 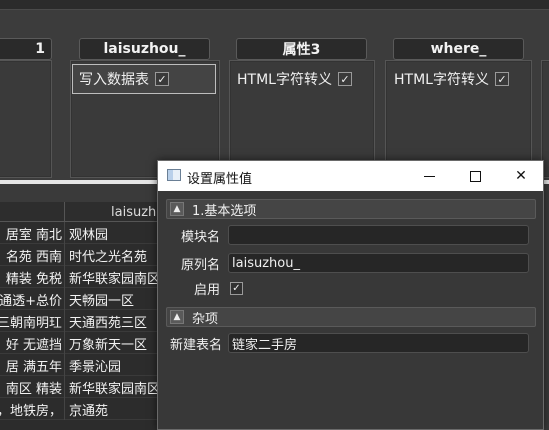 I want to click on table-row: 南区 精装 新华联家园南区, so click(x=80, y=387).